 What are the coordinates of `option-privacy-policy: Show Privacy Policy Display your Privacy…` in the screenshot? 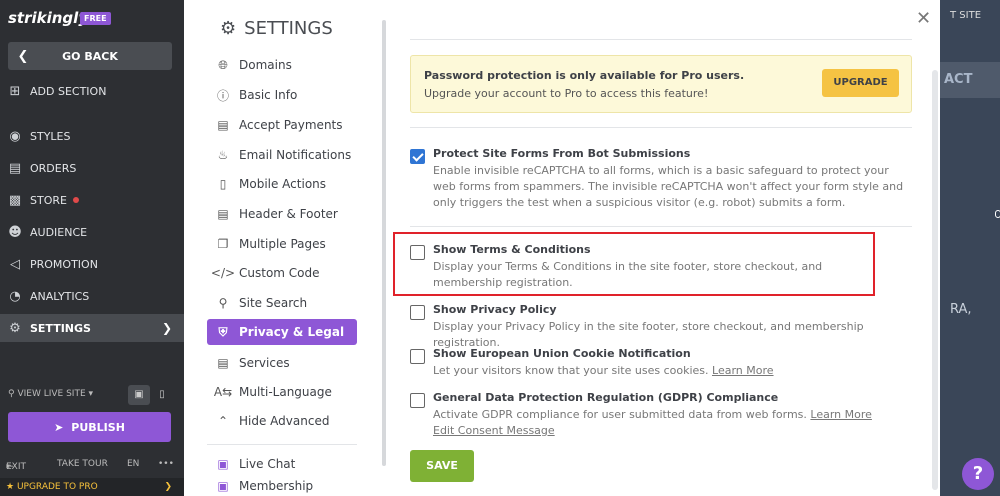 It's located at (661, 326).